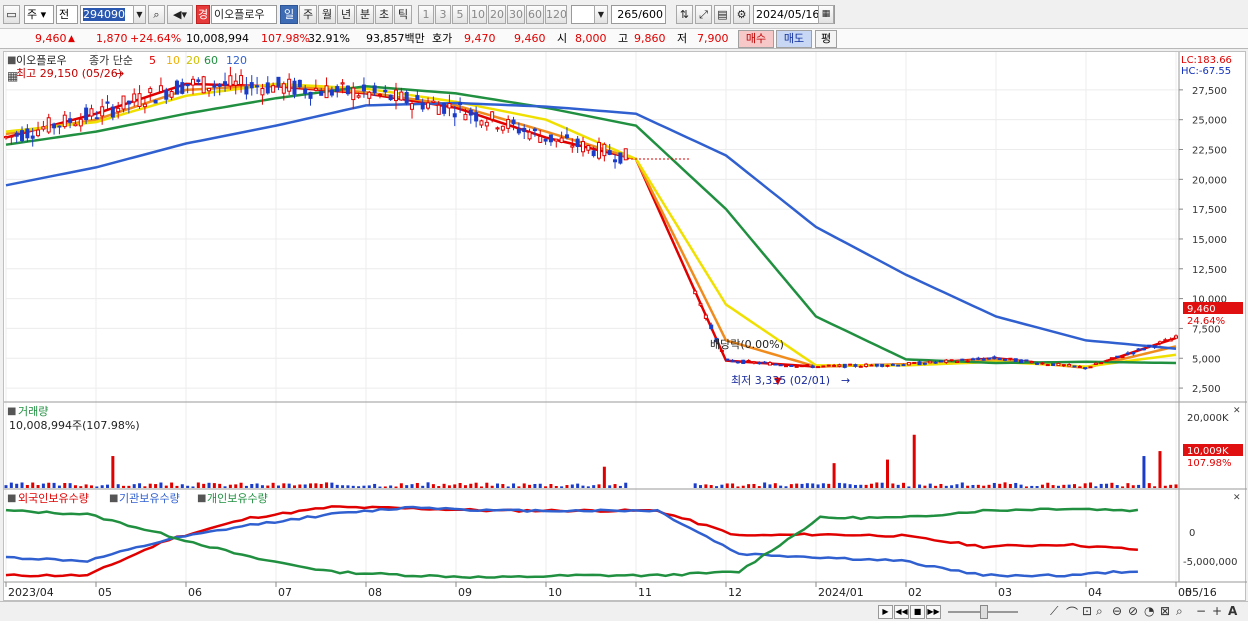 The width and height of the screenshot is (1248, 621). What do you see at coordinates (756, 39) in the screenshot?
I see `buy-button: 매수` at bounding box center [756, 39].